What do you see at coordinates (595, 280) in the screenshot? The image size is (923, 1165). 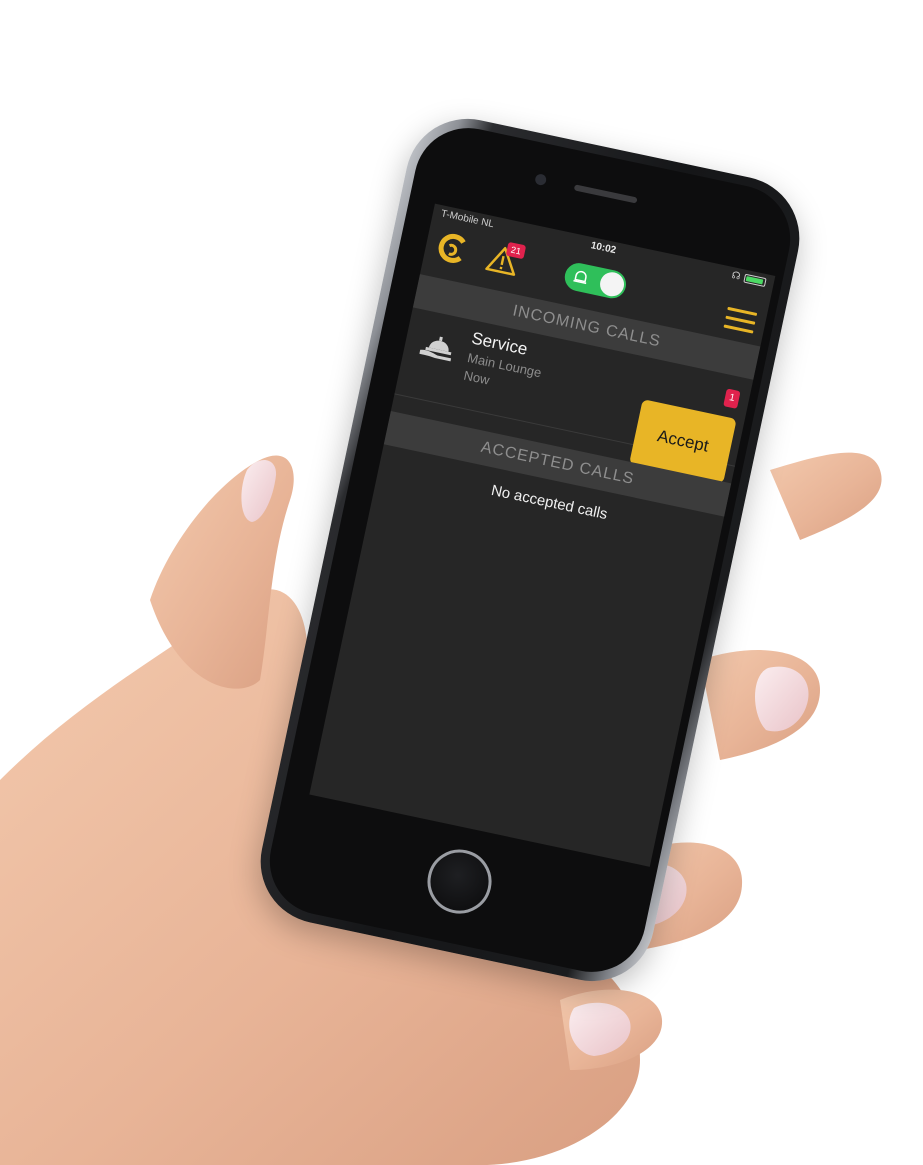 I see `availability-toggle` at bounding box center [595, 280].